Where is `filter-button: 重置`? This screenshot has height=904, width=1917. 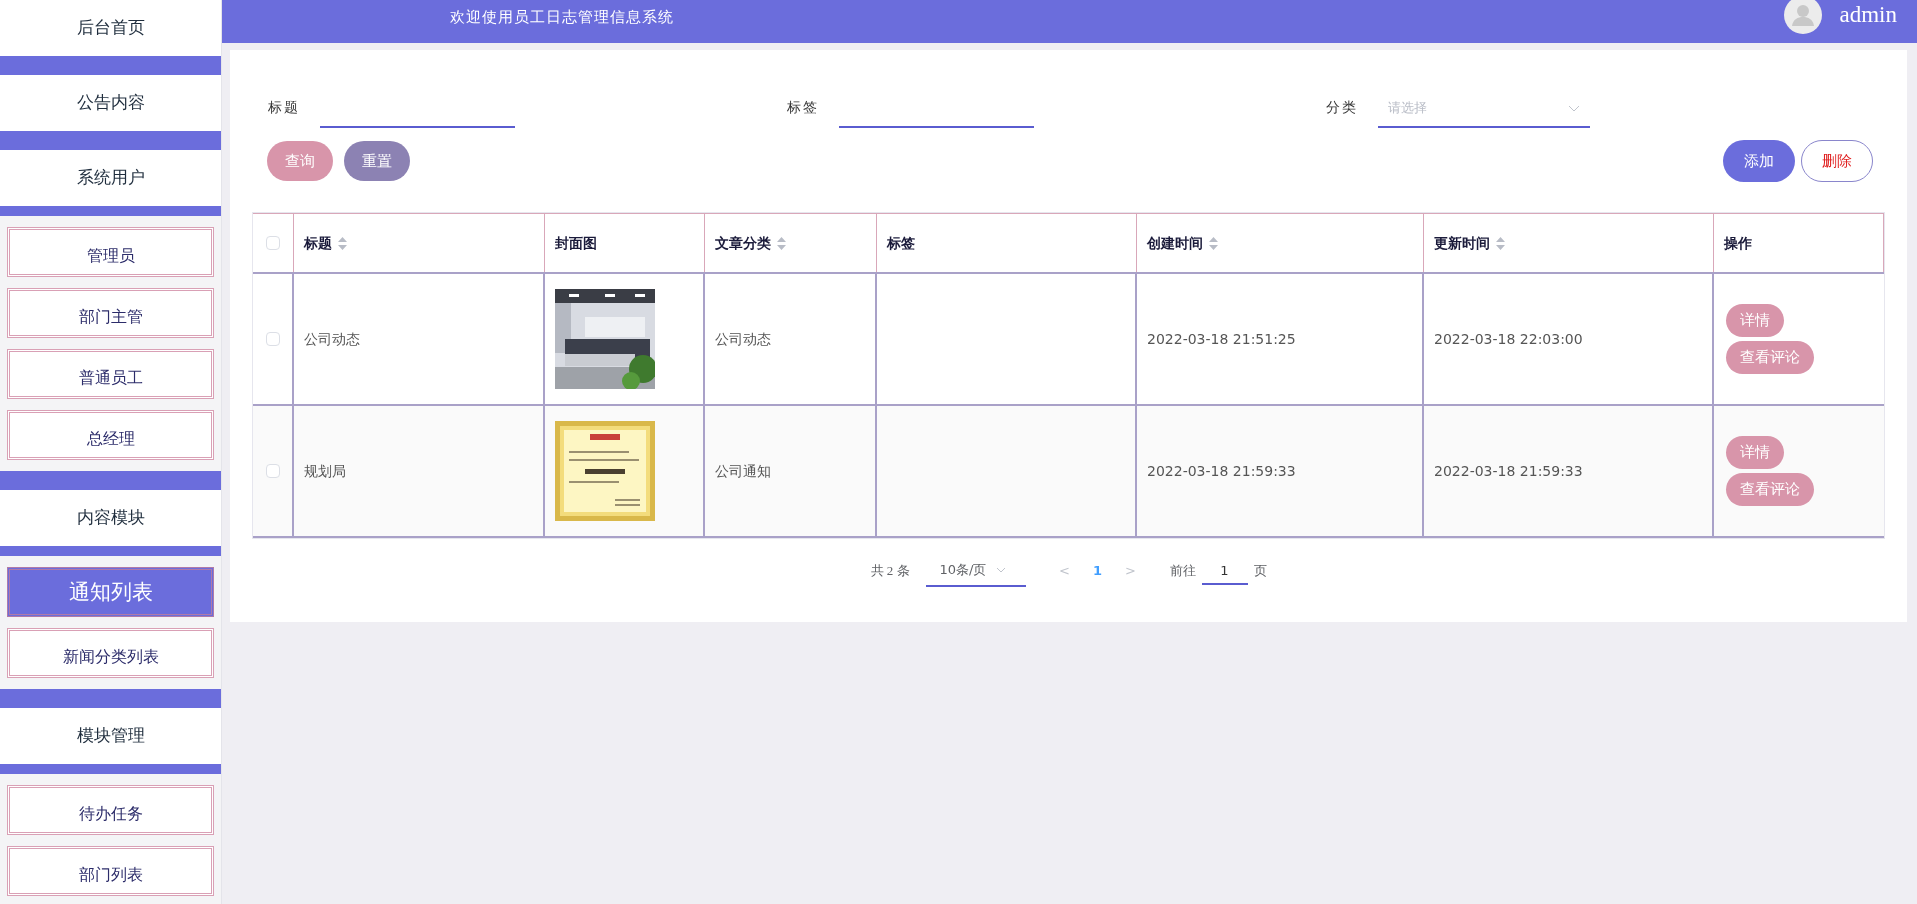 filter-button: 重置 is located at coordinates (377, 161).